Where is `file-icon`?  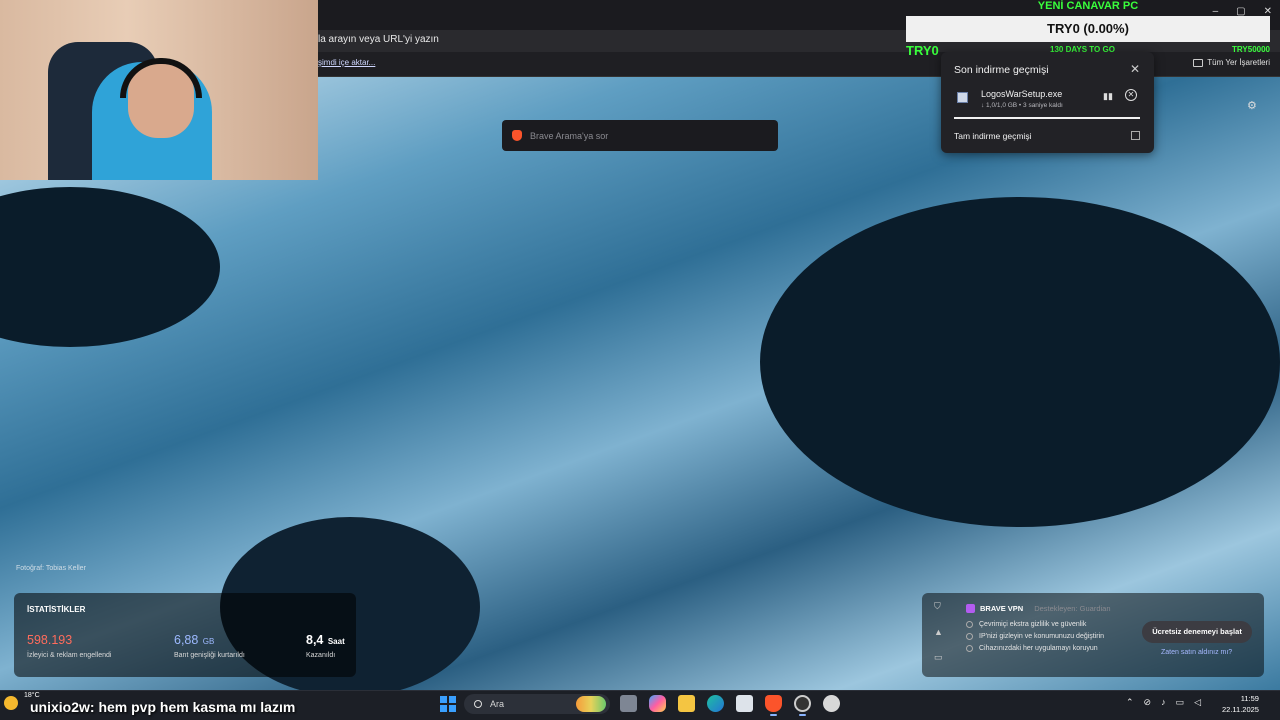 file-icon is located at coordinates (962, 97).